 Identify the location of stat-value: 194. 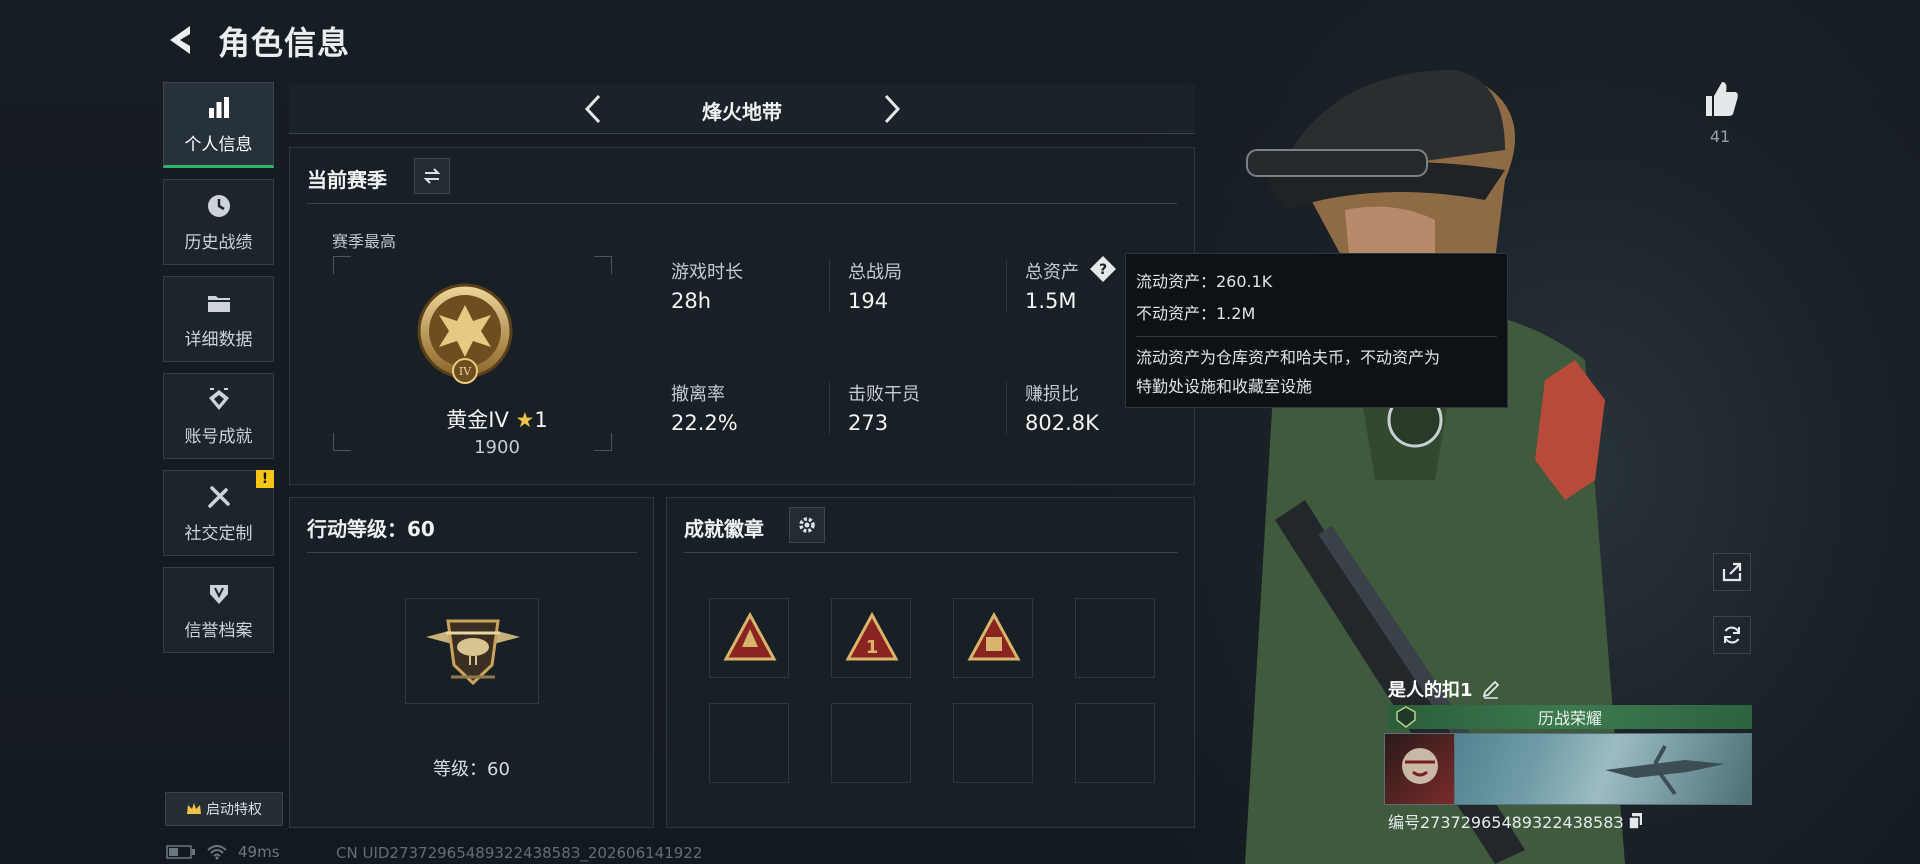
(868, 301).